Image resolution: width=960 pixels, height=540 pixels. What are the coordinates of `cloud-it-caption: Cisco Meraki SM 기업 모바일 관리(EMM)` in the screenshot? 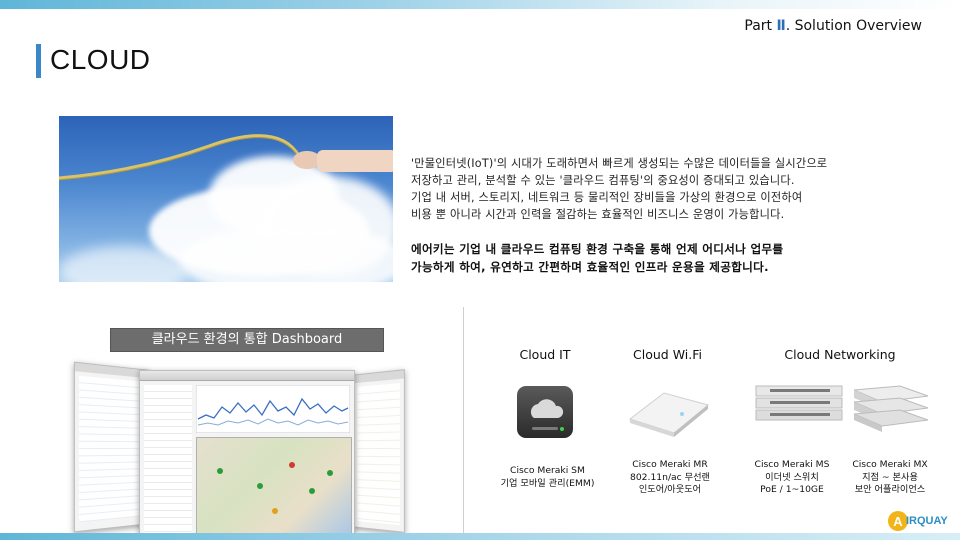 It's located at (547, 477).